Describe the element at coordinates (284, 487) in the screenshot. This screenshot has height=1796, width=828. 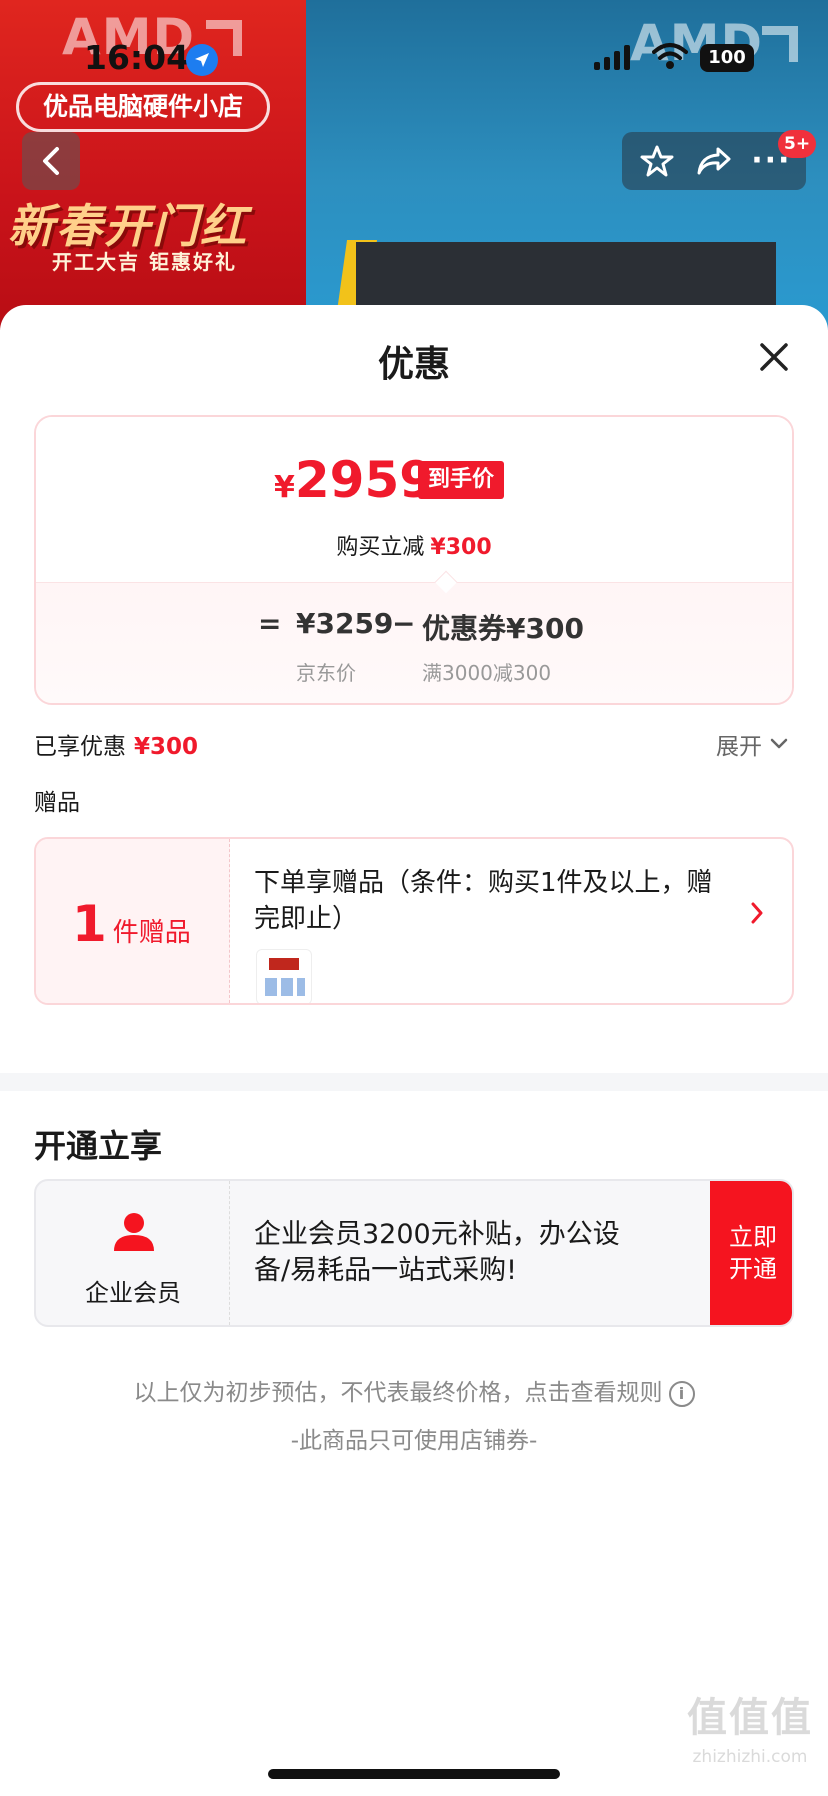
I see `currency-symbol: ¥` at that location.